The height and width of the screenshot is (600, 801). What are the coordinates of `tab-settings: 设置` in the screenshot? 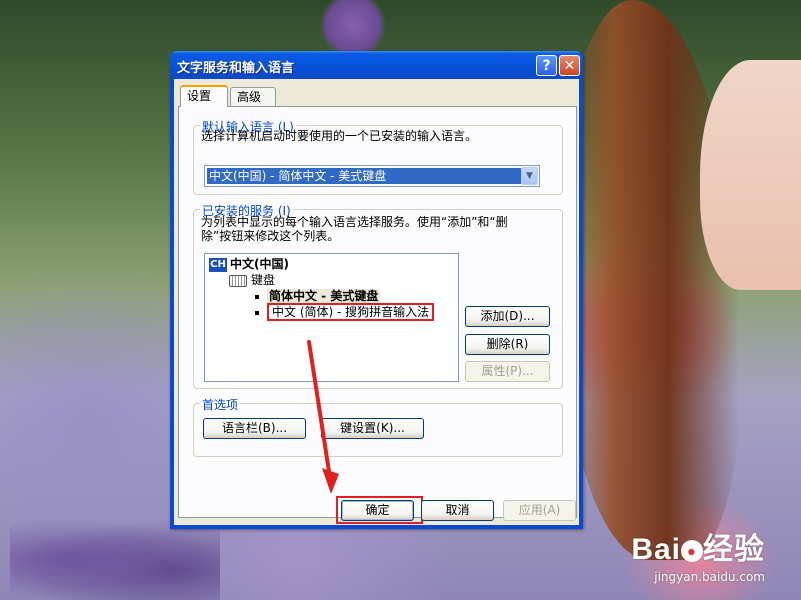 It's located at (204, 96).